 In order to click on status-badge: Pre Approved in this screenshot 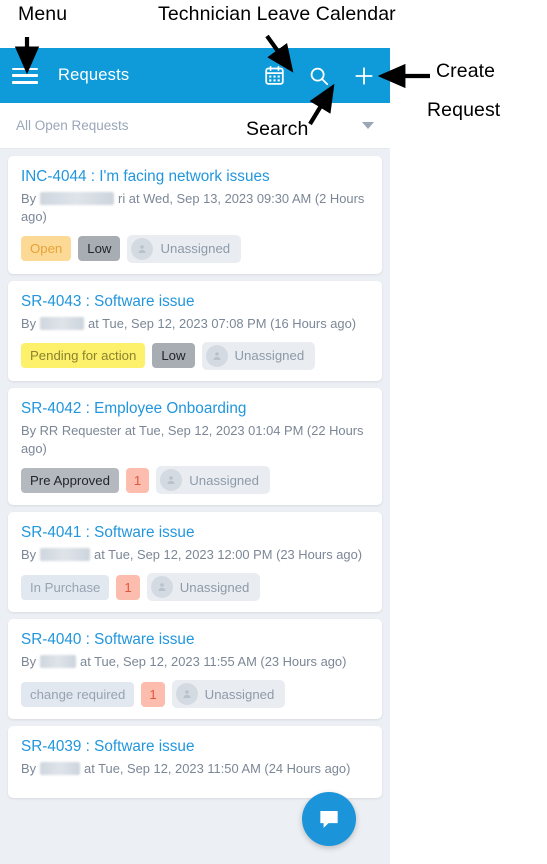, I will do `click(70, 480)`.